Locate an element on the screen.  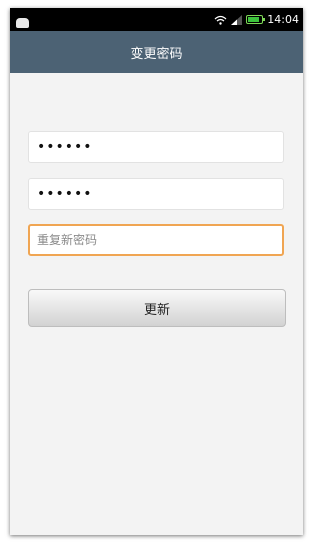
battery-icon is located at coordinates (256, 19).